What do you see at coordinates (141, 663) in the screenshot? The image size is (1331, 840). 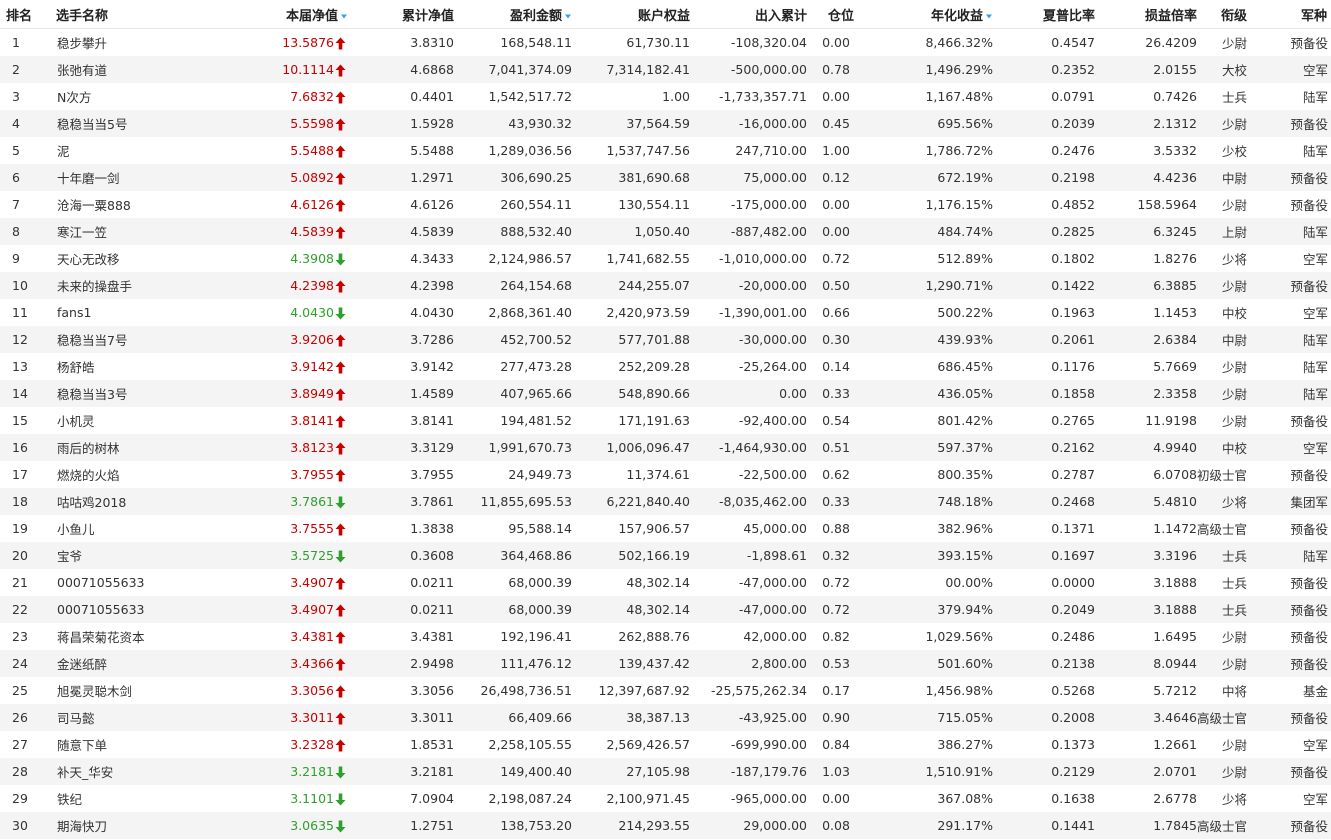 I see `player-name-link: 金迷纸醉` at bounding box center [141, 663].